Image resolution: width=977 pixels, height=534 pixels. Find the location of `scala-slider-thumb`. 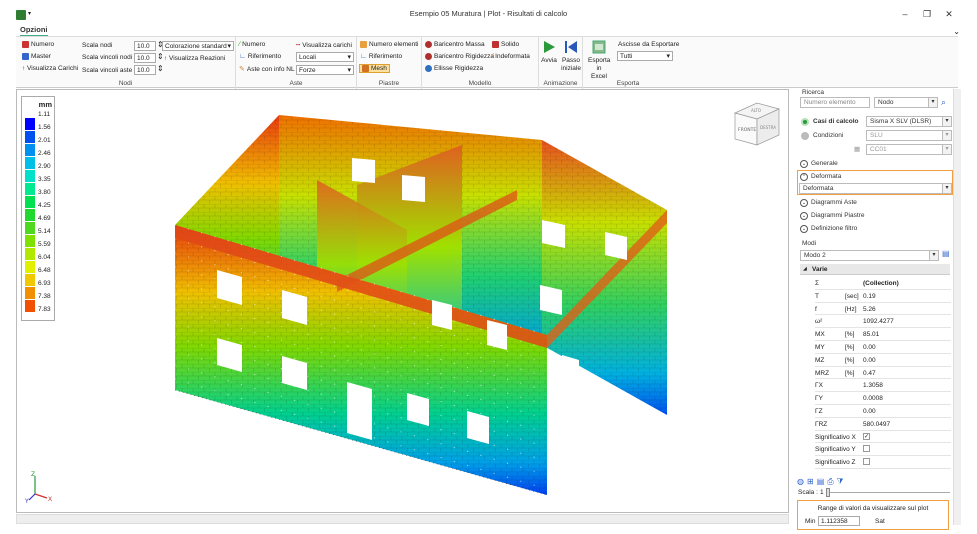

scala-slider-thumb is located at coordinates (828, 492).